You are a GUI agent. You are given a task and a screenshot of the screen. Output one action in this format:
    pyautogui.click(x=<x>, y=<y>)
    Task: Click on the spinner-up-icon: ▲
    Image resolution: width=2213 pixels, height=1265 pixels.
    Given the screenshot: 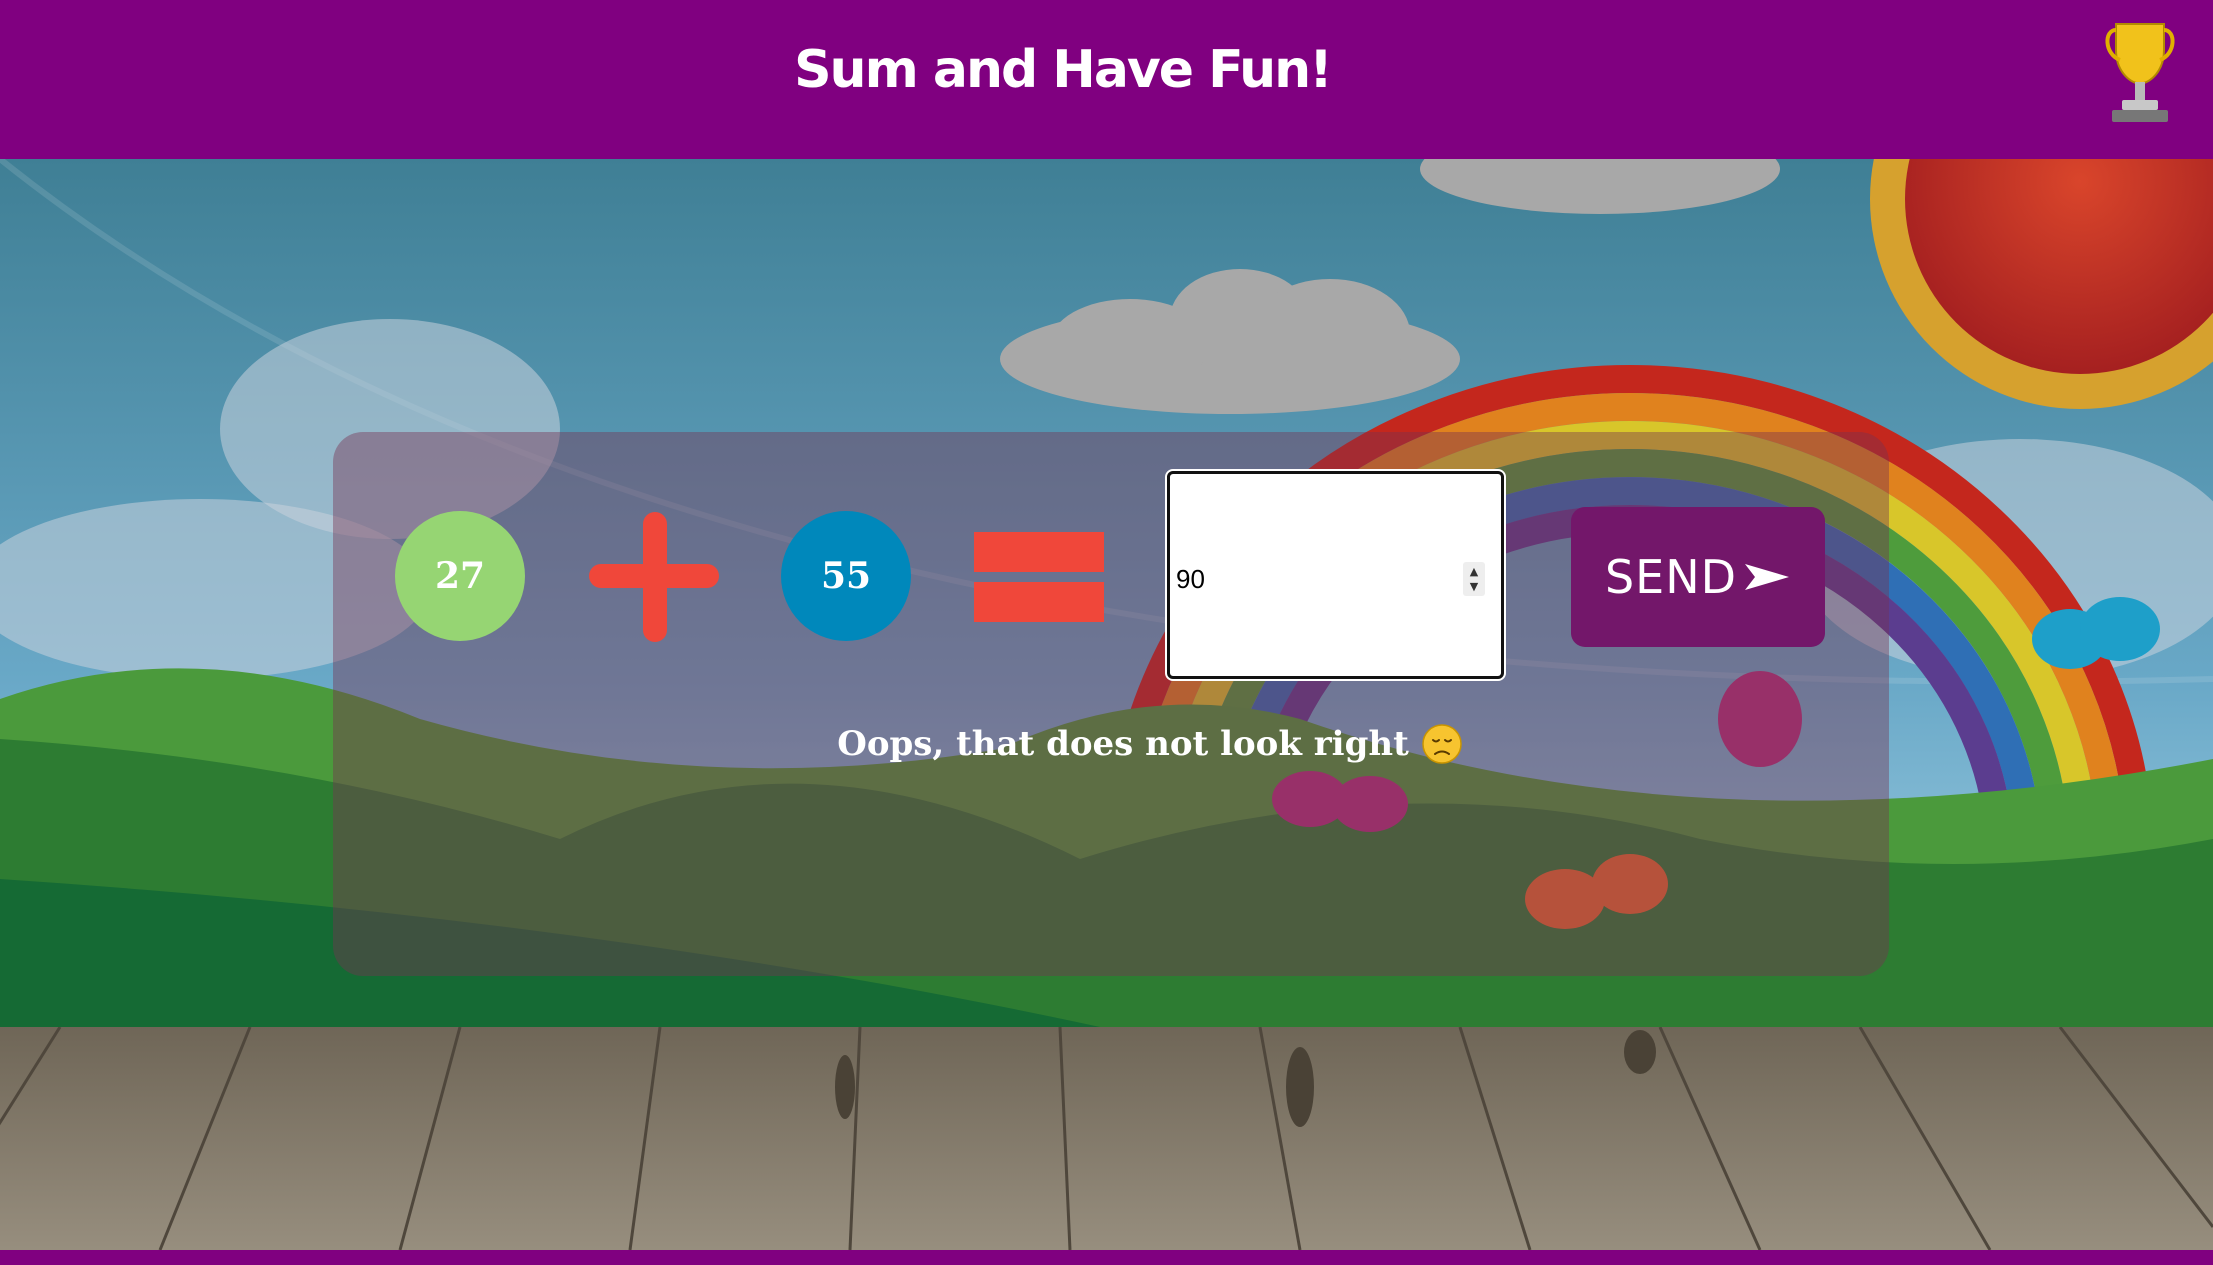 What is the action you would take?
    pyautogui.click(x=1474, y=571)
    